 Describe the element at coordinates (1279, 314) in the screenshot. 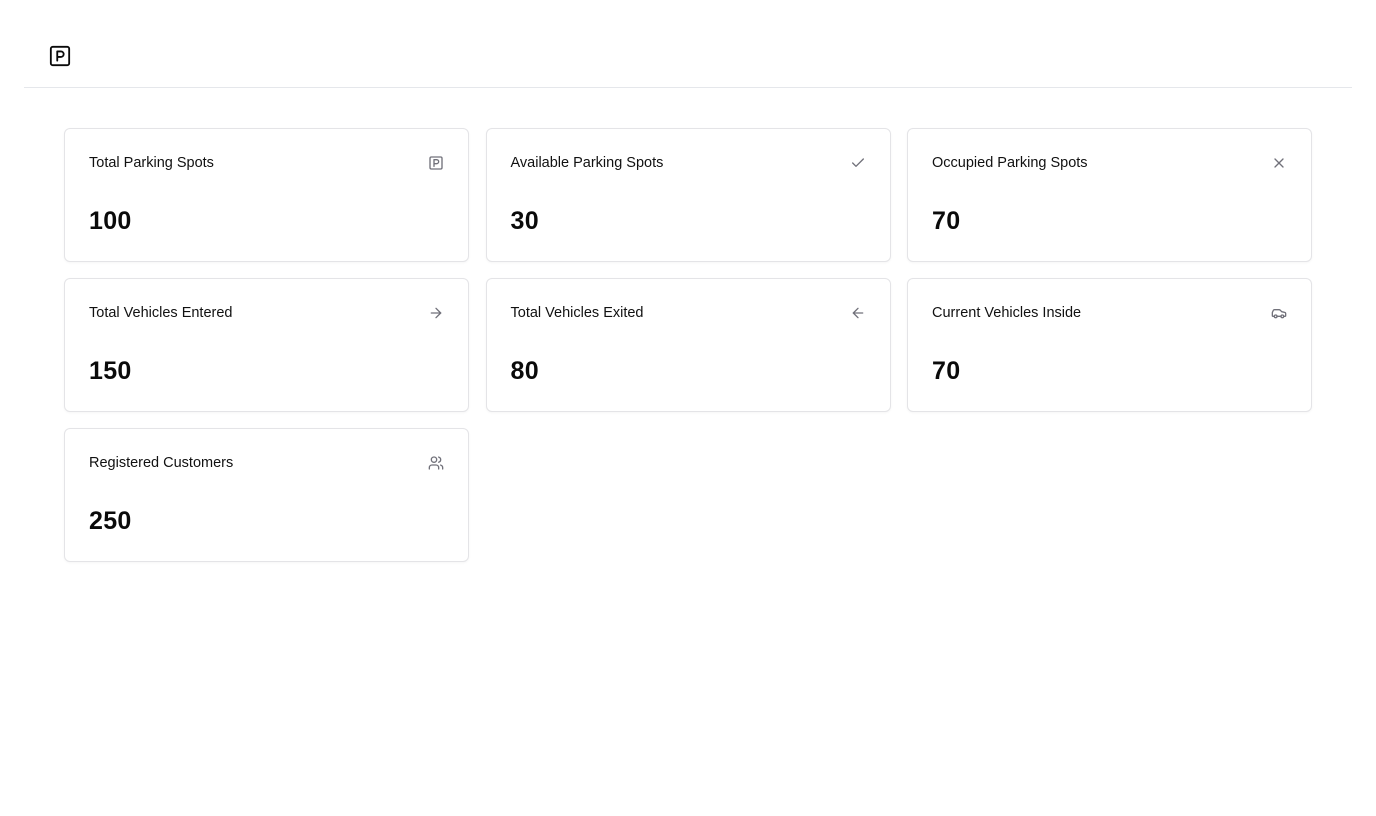

I see `car-icon` at that location.